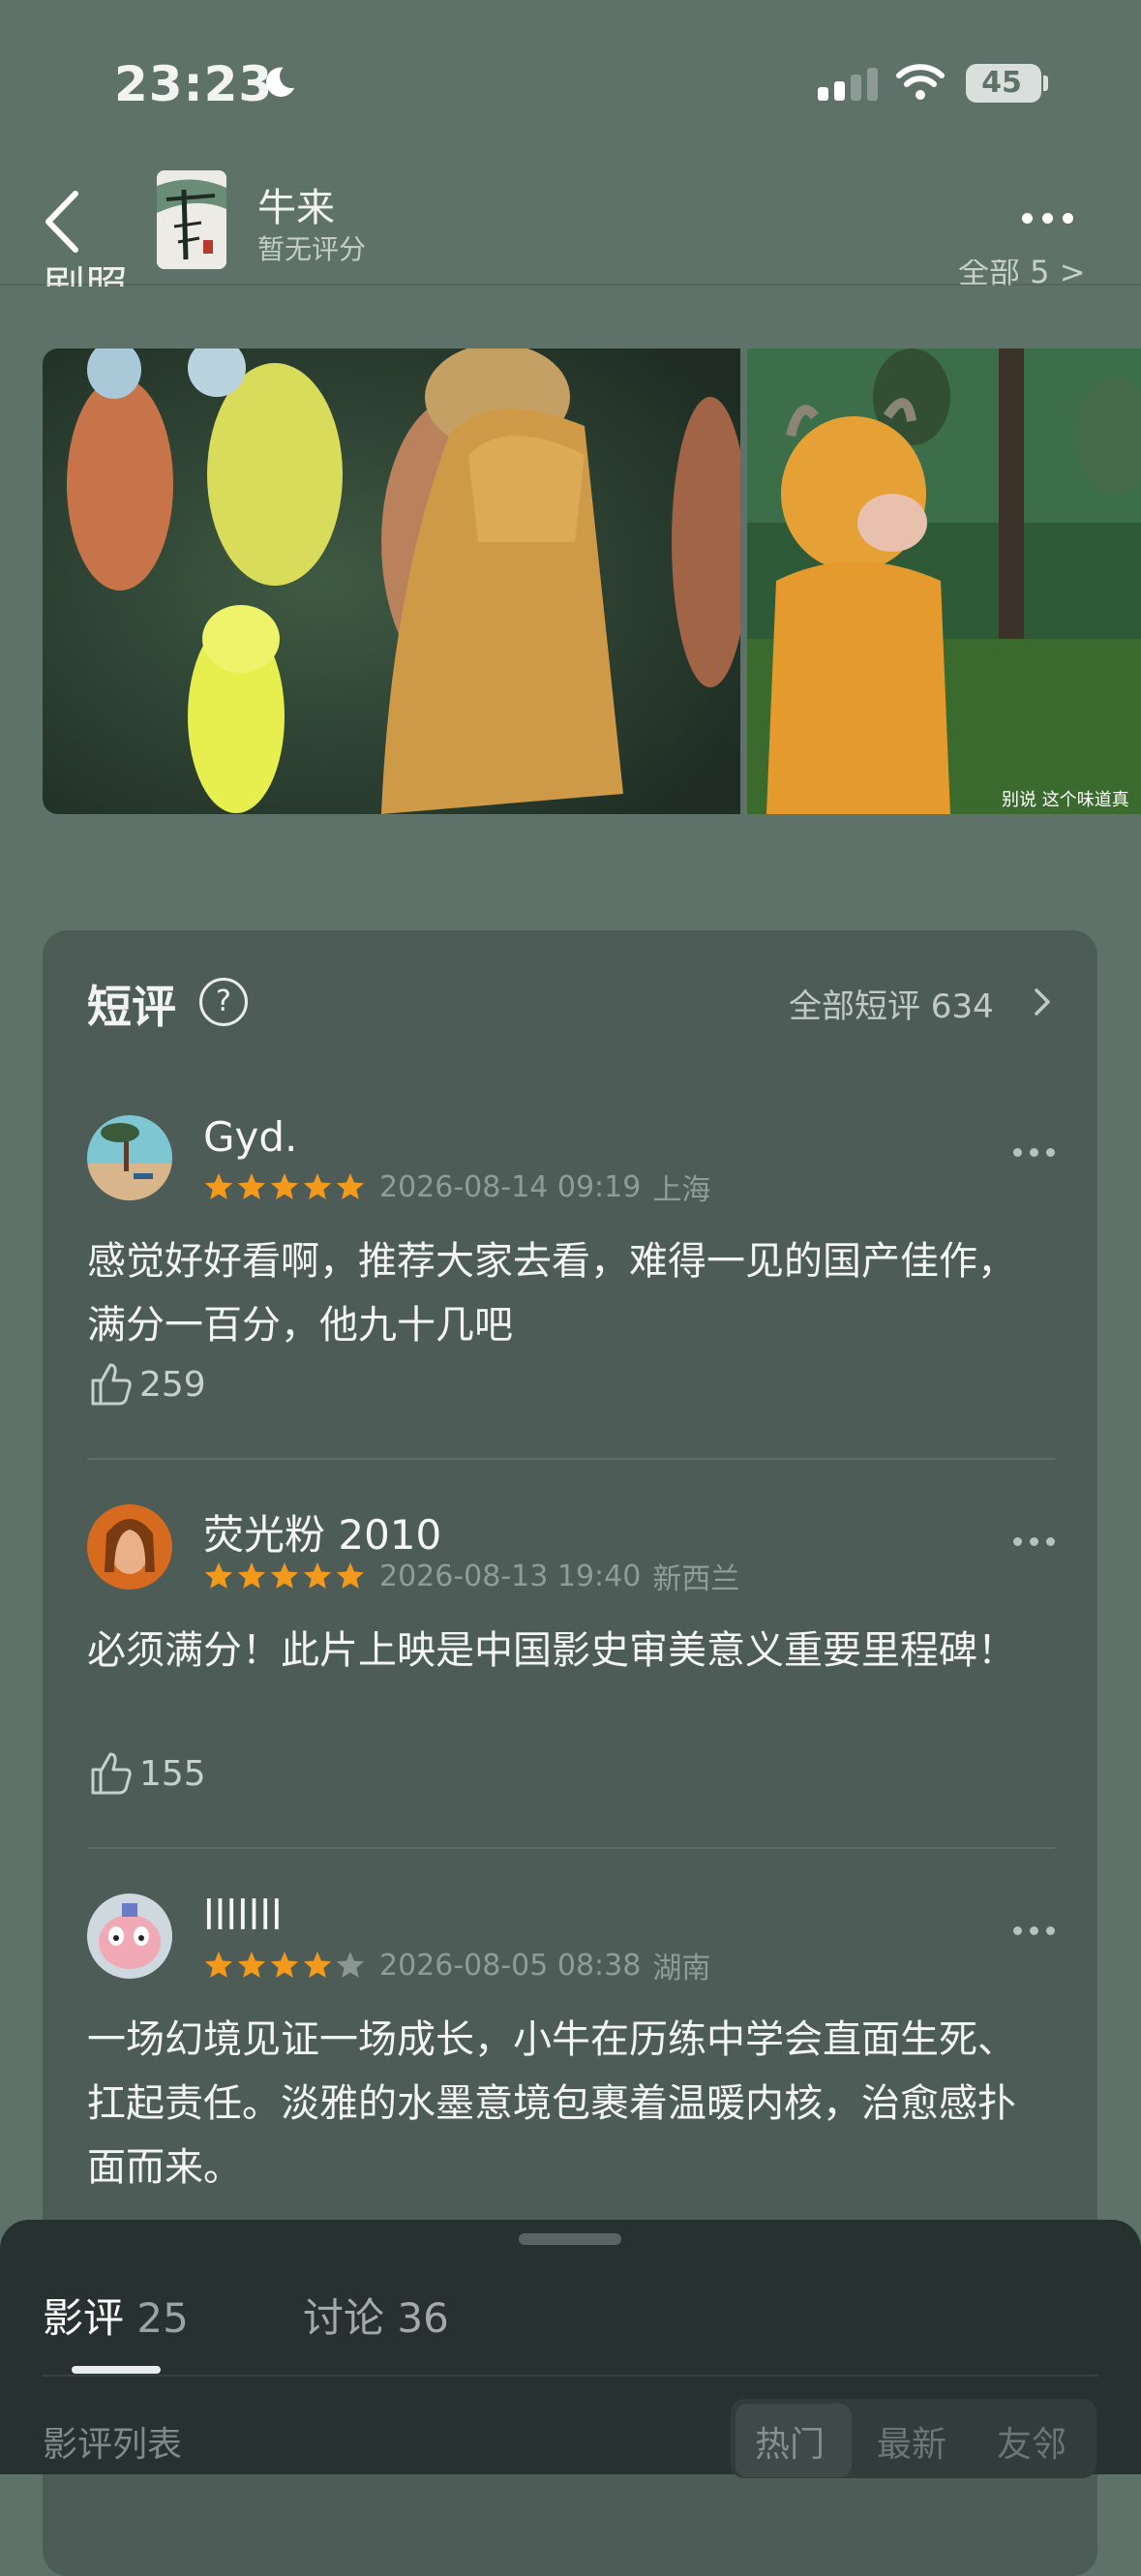 This screenshot has height=2576, width=1141. Describe the element at coordinates (250, 1137) in the screenshot. I see `review-username: Gyd.` at that location.